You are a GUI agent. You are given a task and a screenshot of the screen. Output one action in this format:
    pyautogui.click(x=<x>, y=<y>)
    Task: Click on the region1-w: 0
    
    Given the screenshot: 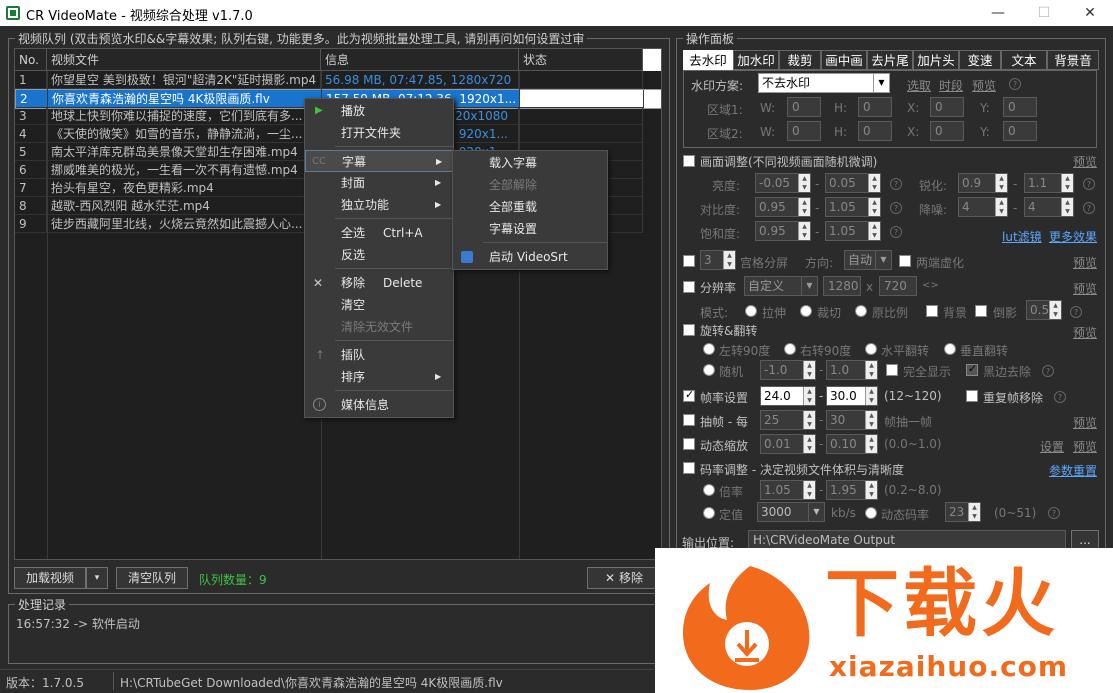 What is the action you would take?
    pyautogui.click(x=804, y=107)
    